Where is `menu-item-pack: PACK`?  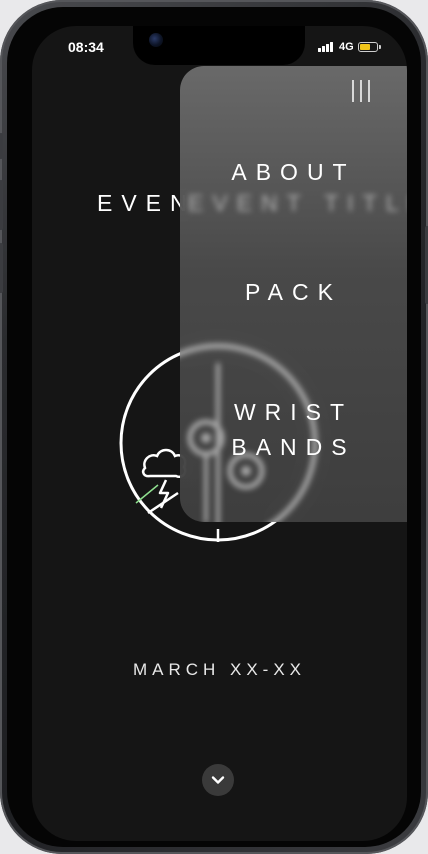 menu-item-pack: PACK is located at coordinates (293, 292).